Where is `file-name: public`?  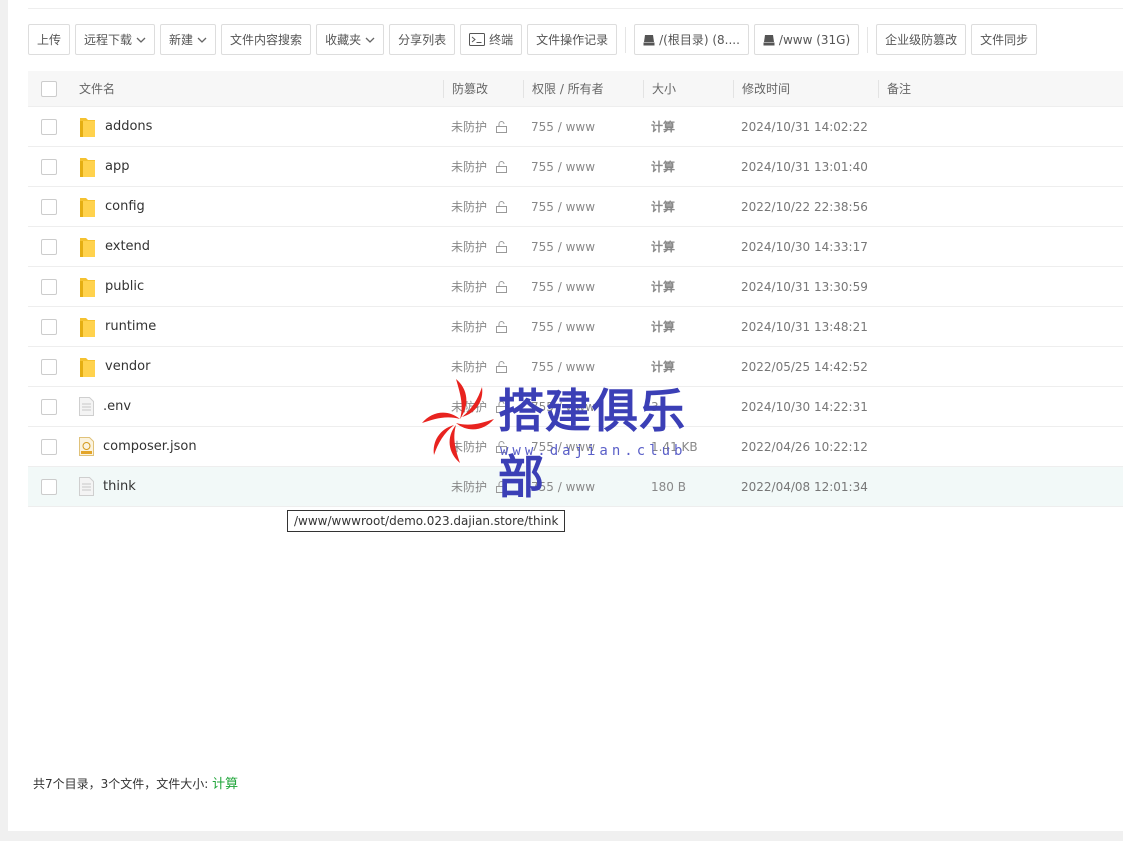 file-name: public is located at coordinates (124, 286).